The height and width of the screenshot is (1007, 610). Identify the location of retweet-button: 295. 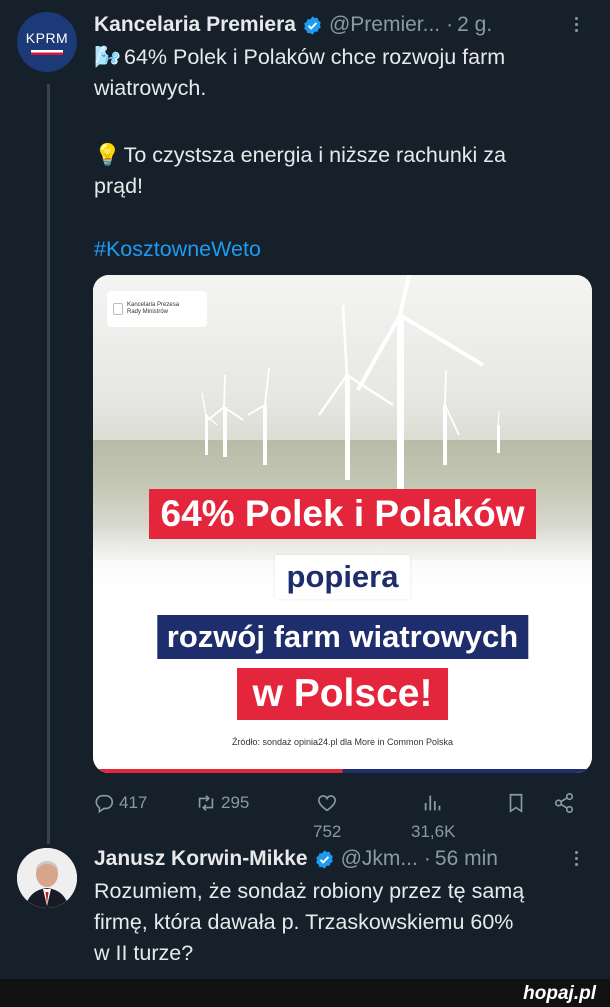
(222, 803).